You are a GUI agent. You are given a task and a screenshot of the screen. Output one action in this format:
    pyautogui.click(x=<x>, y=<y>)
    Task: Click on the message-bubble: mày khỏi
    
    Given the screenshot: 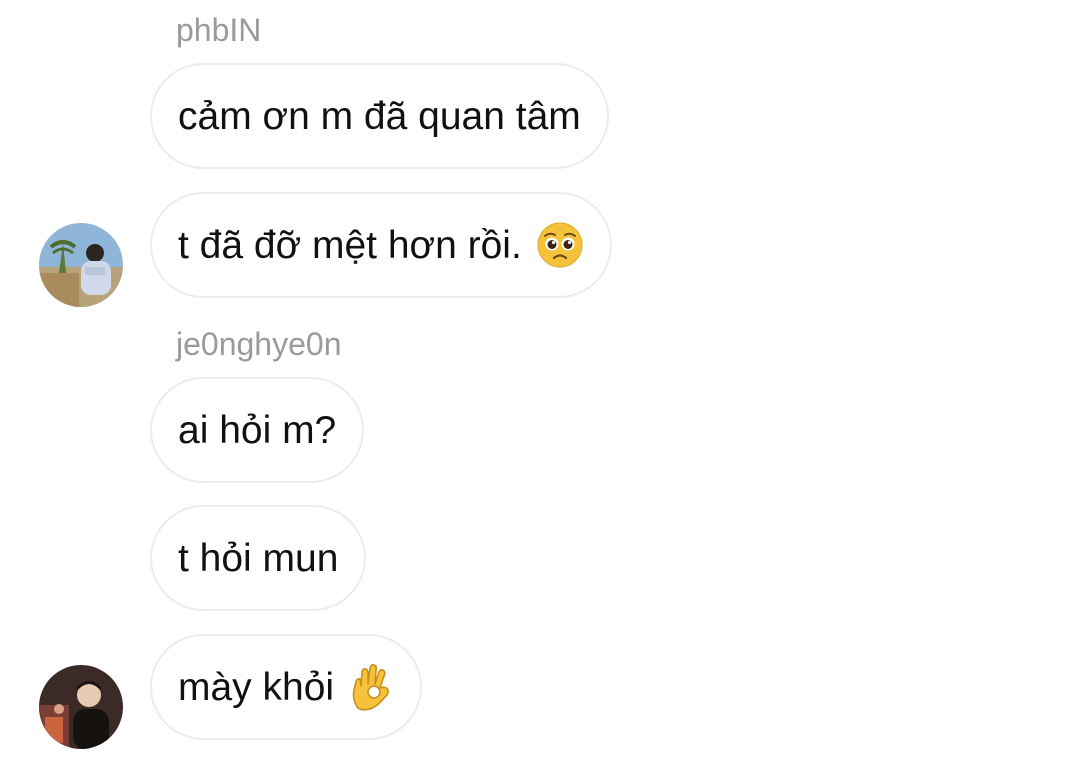 What is the action you would take?
    pyautogui.click(x=286, y=687)
    